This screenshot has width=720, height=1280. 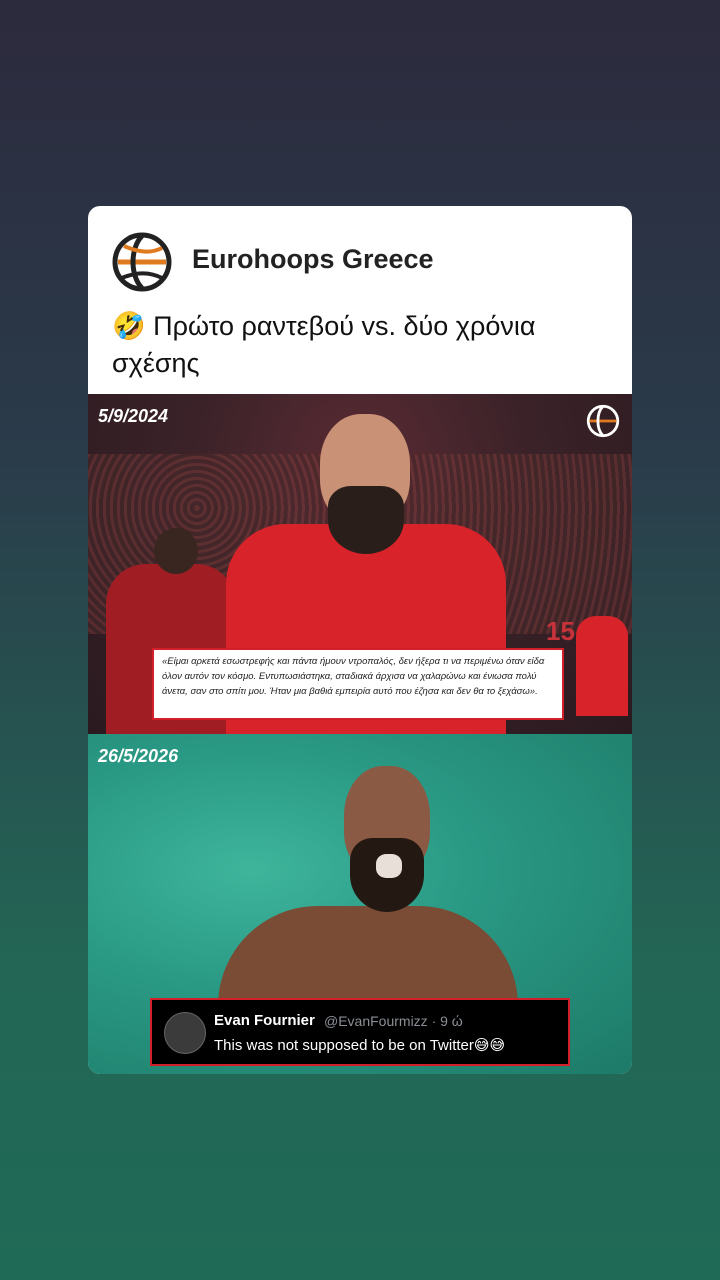 I want to click on date-label-top: 5/9/2024, so click(x=133, y=416).